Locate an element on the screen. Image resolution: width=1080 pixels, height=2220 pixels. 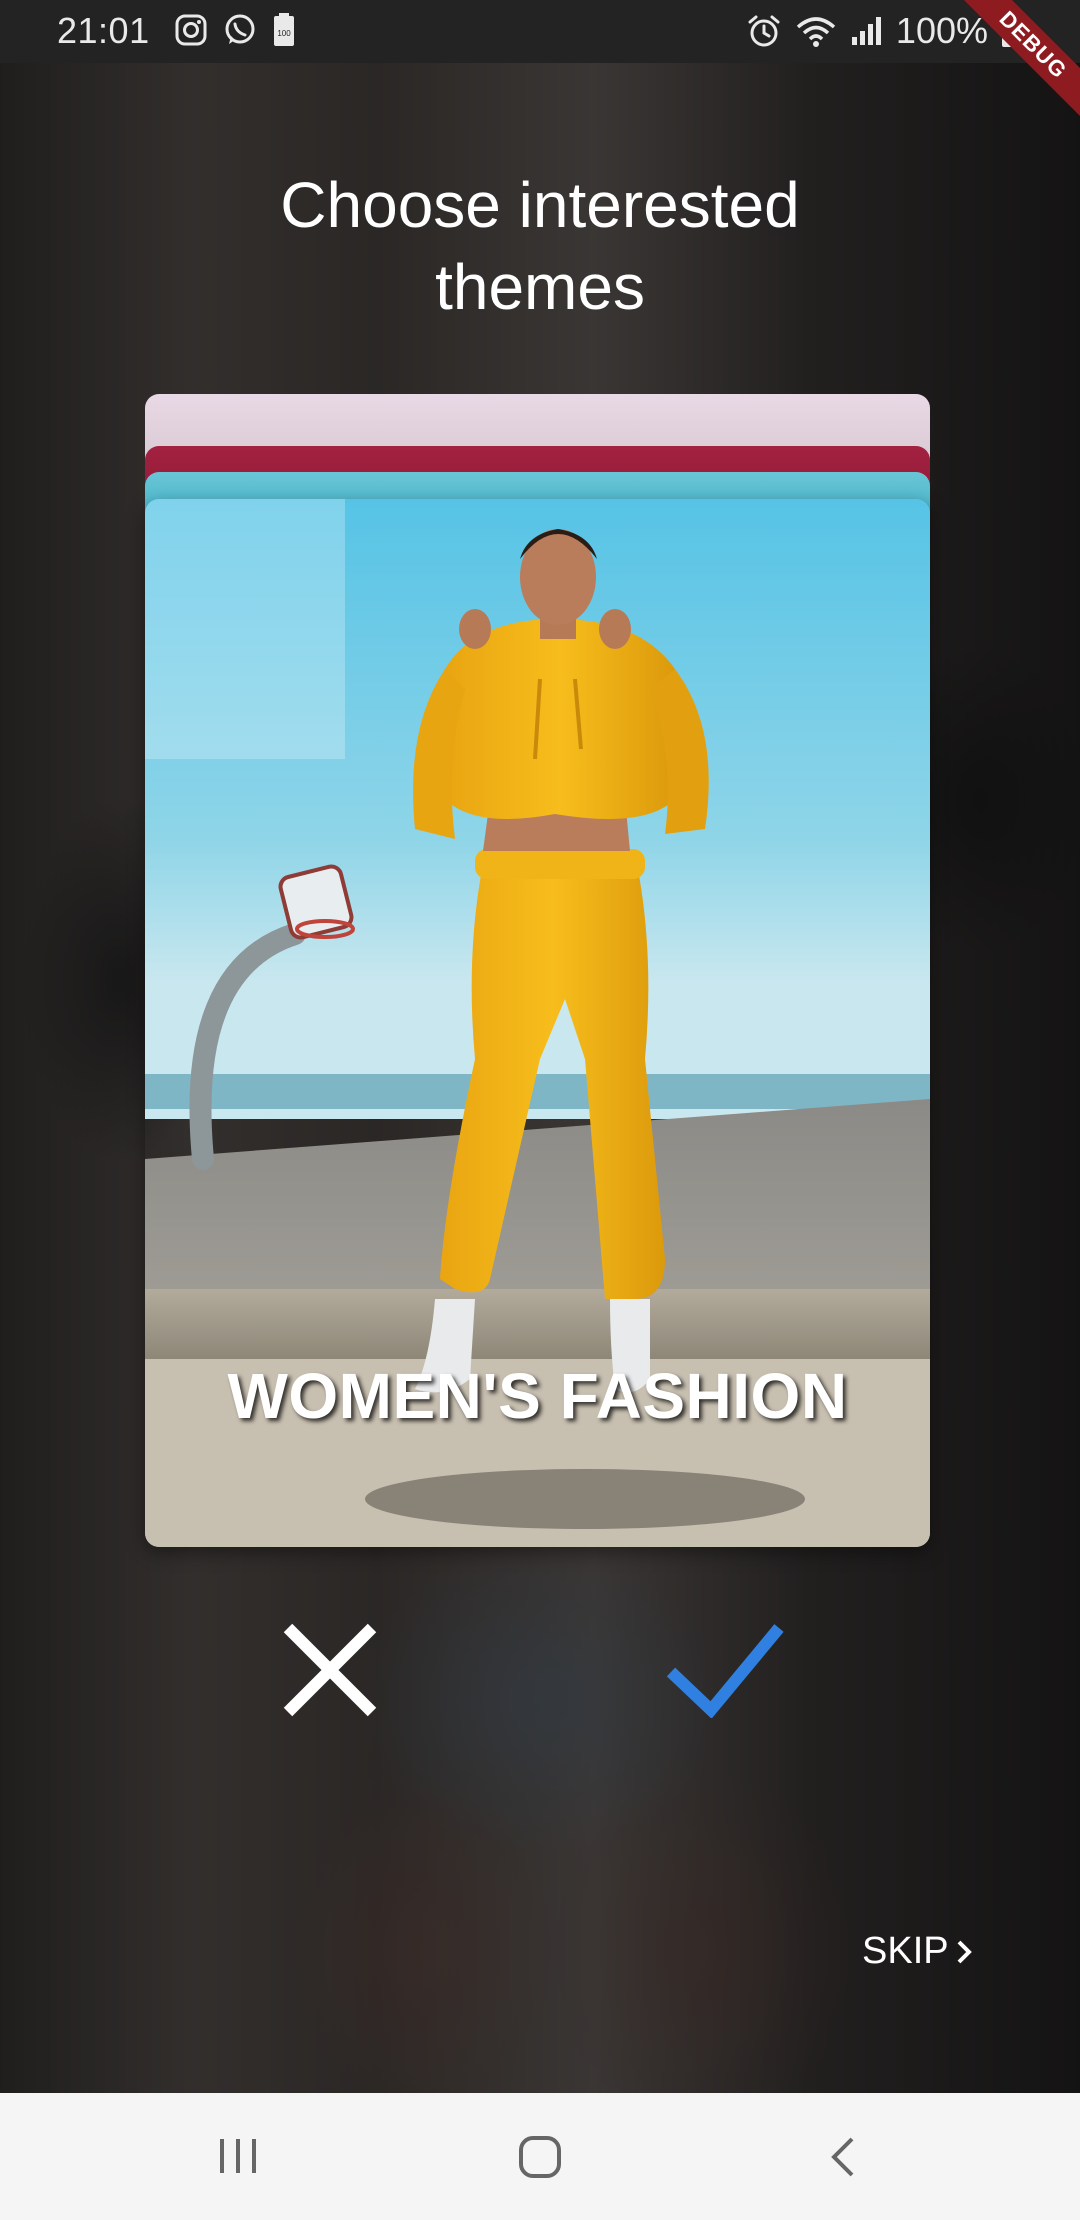
back-icon is located at coordinates (842, 2157).